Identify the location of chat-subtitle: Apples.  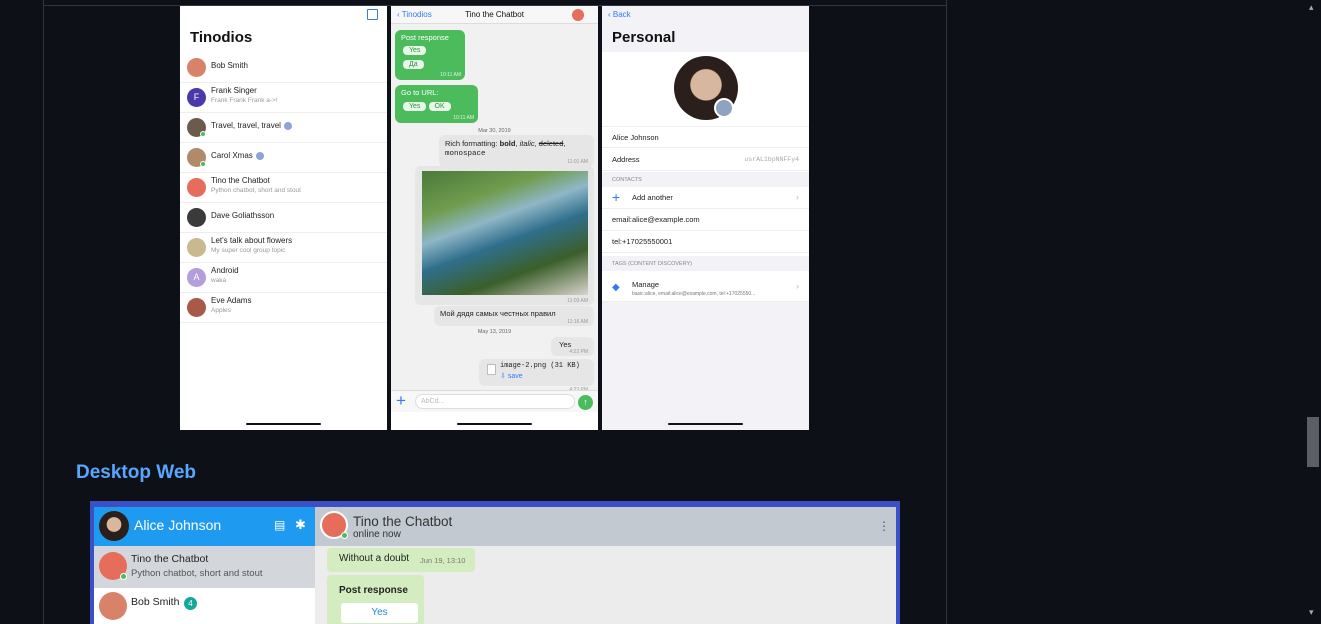
(221, 310).